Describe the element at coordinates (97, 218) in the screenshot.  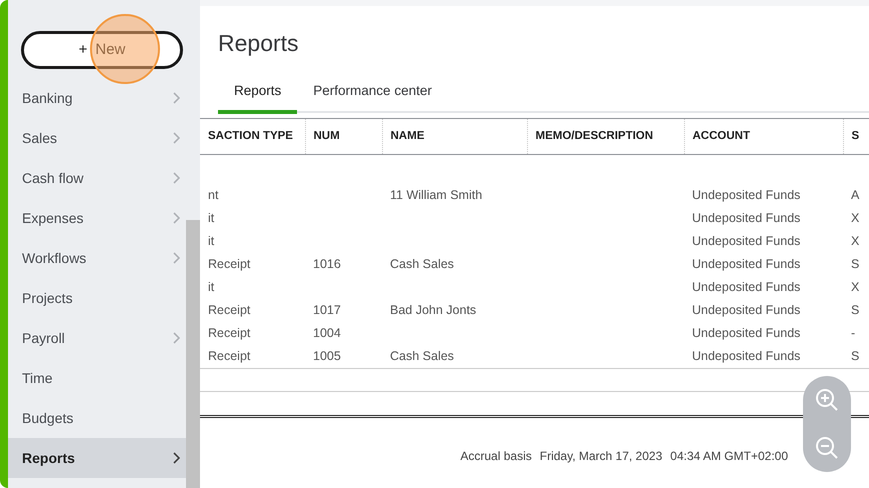
I see `sidebar-item: Expenses` at that location.